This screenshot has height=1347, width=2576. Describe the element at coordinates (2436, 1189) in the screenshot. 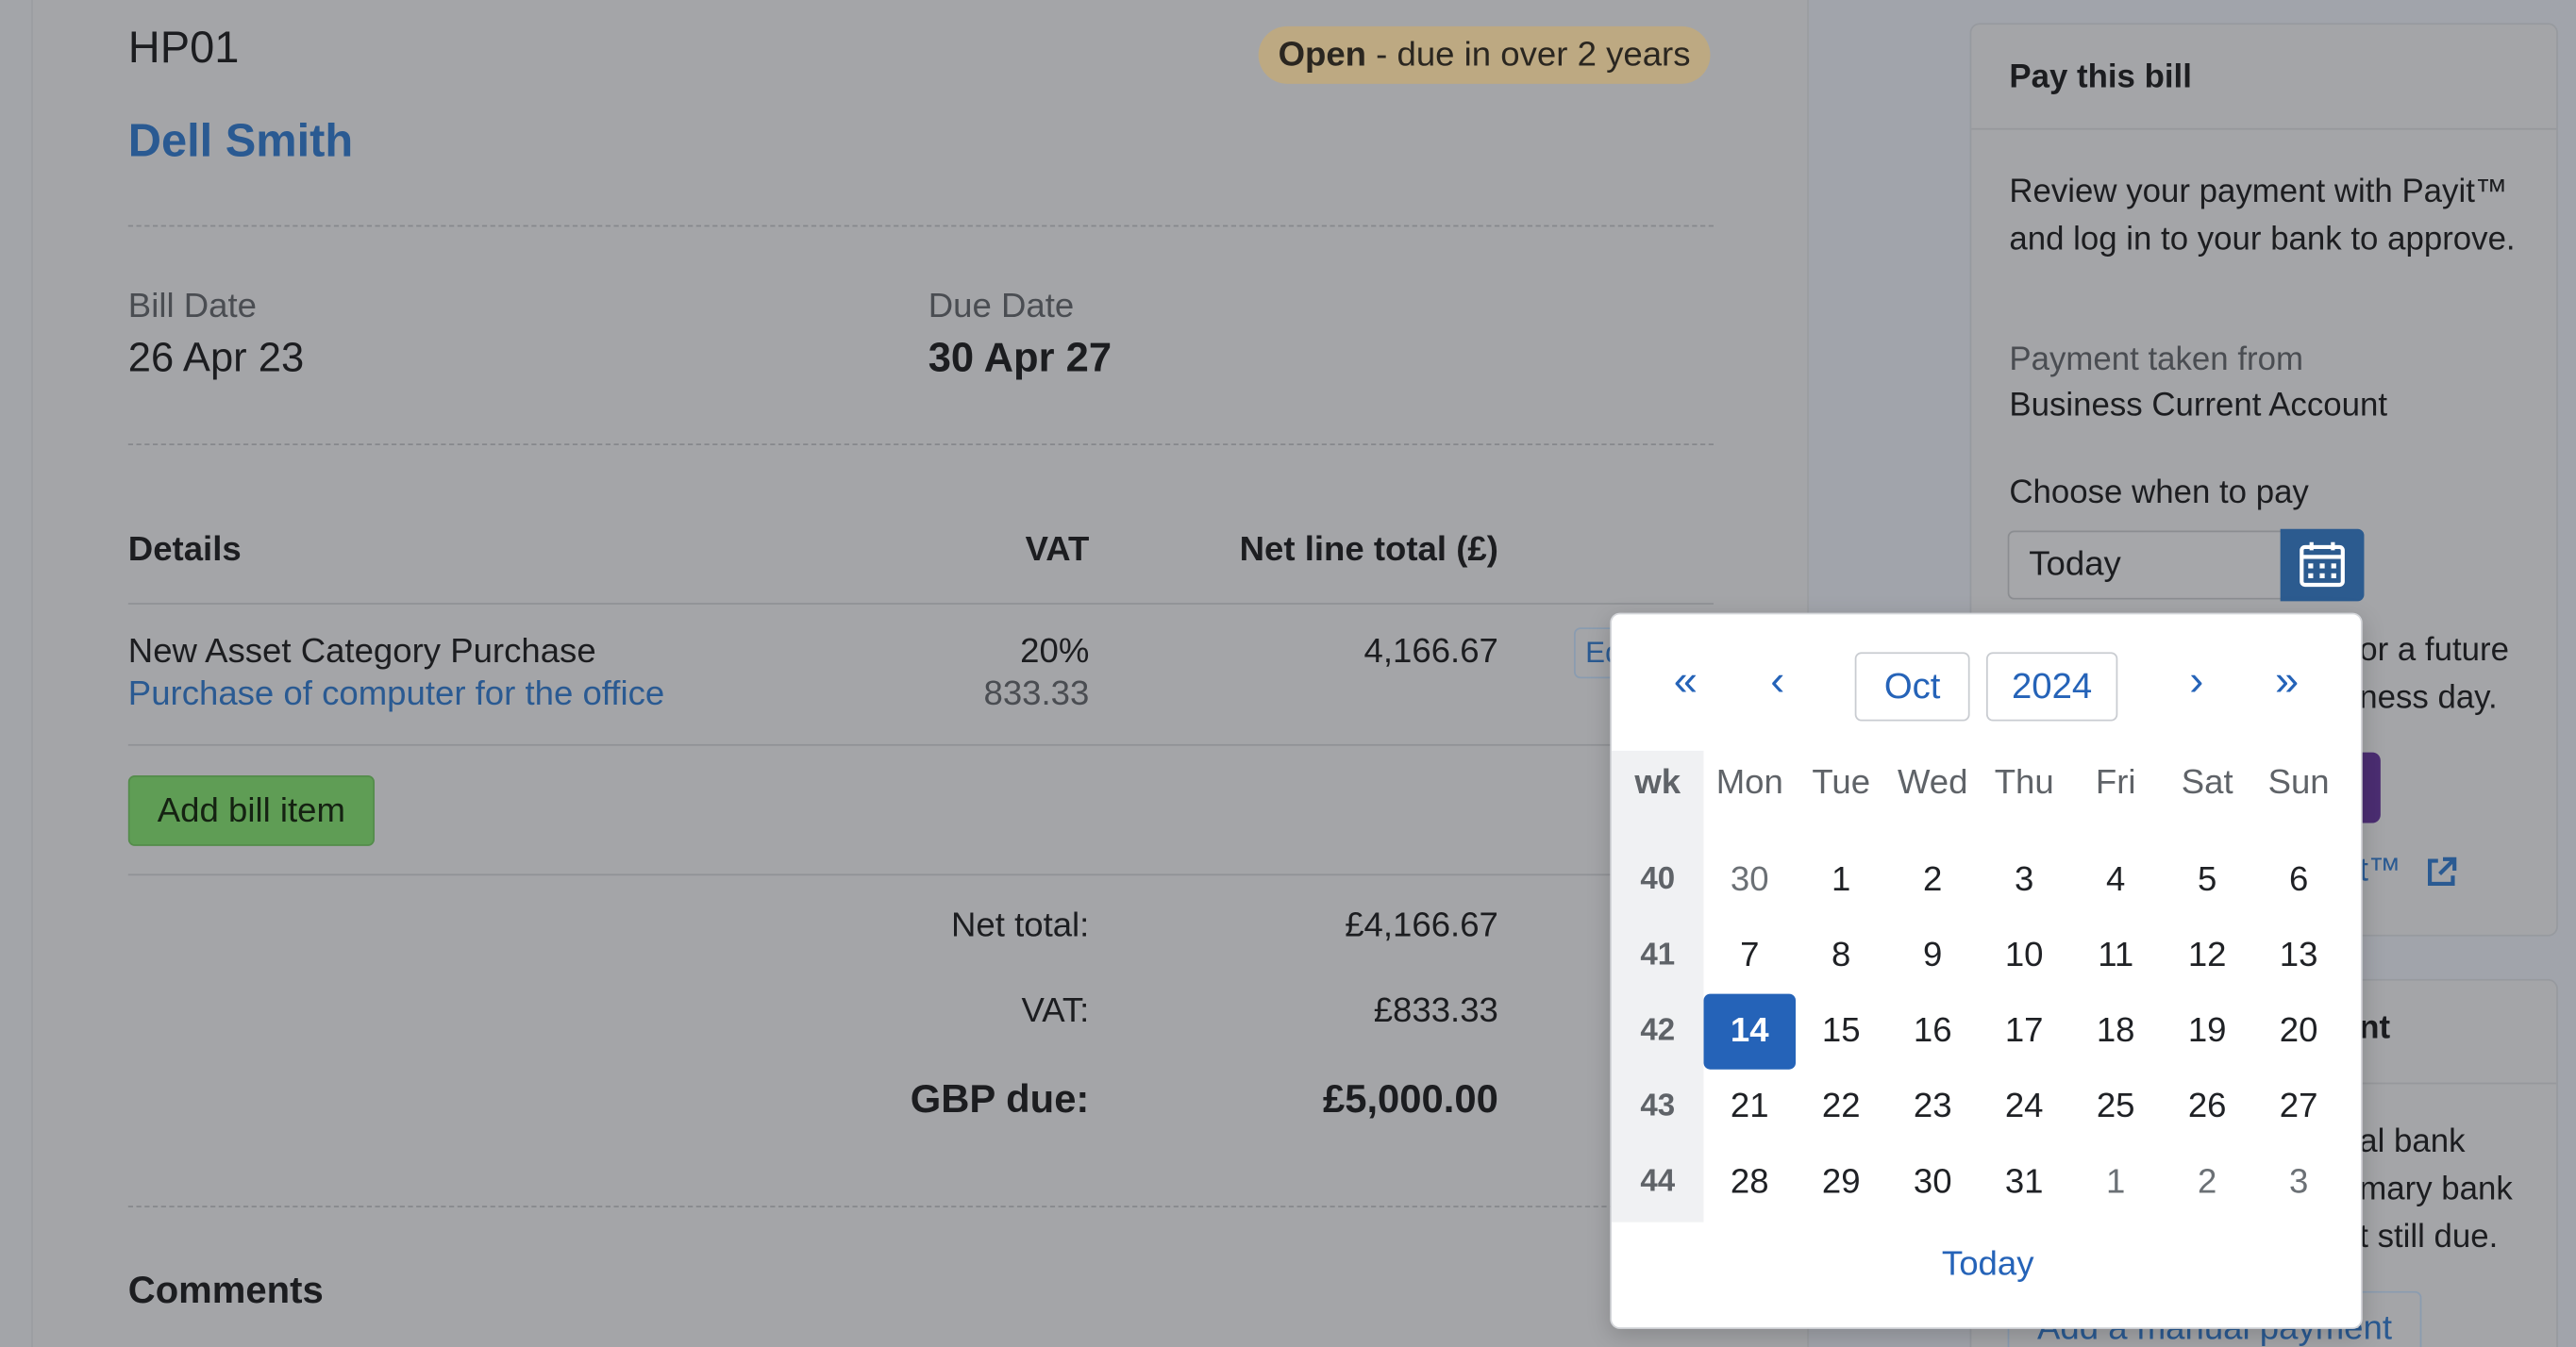

I see `manual-note-fragment: mary bank` at that location.